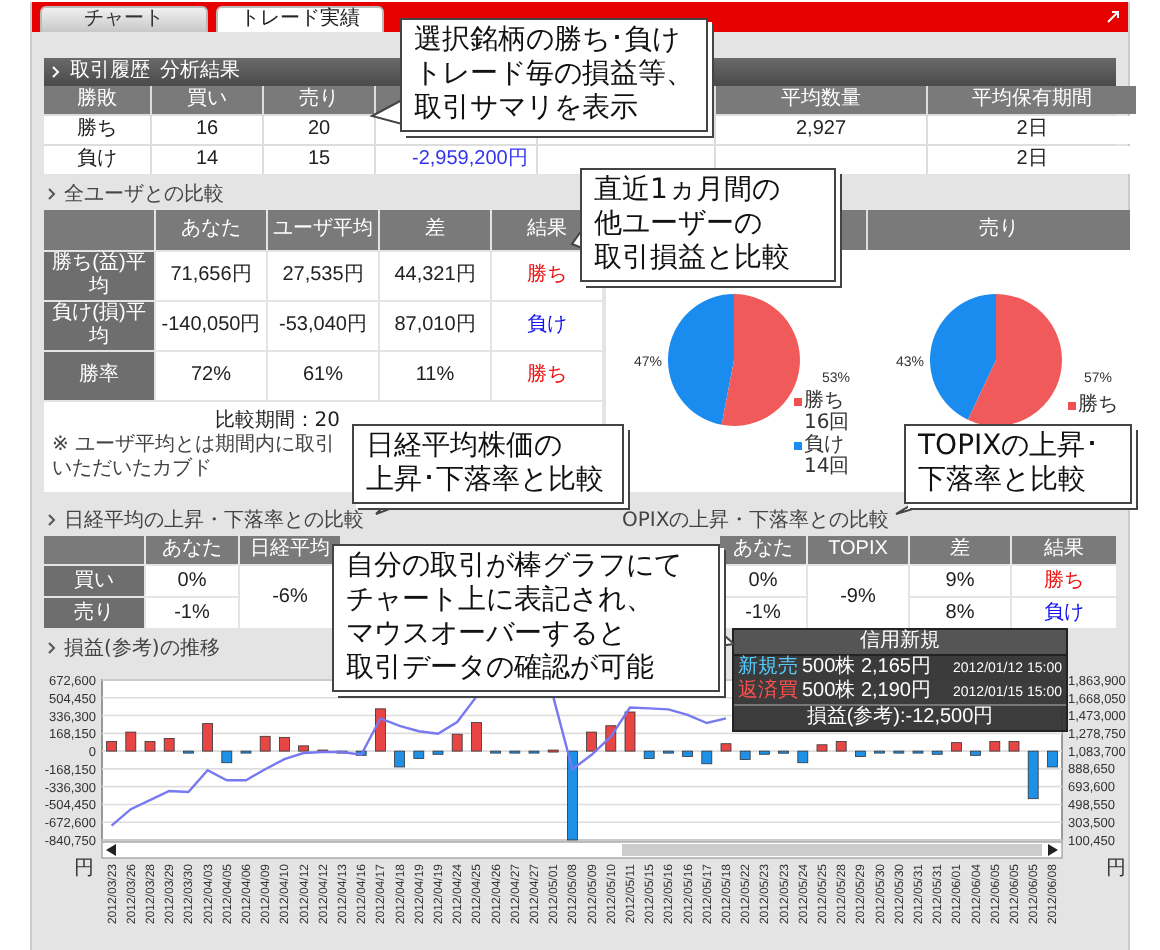  Describe the element at coordinates (960, 613) in the screenshot. I see `table-cell: 8%` at that location.